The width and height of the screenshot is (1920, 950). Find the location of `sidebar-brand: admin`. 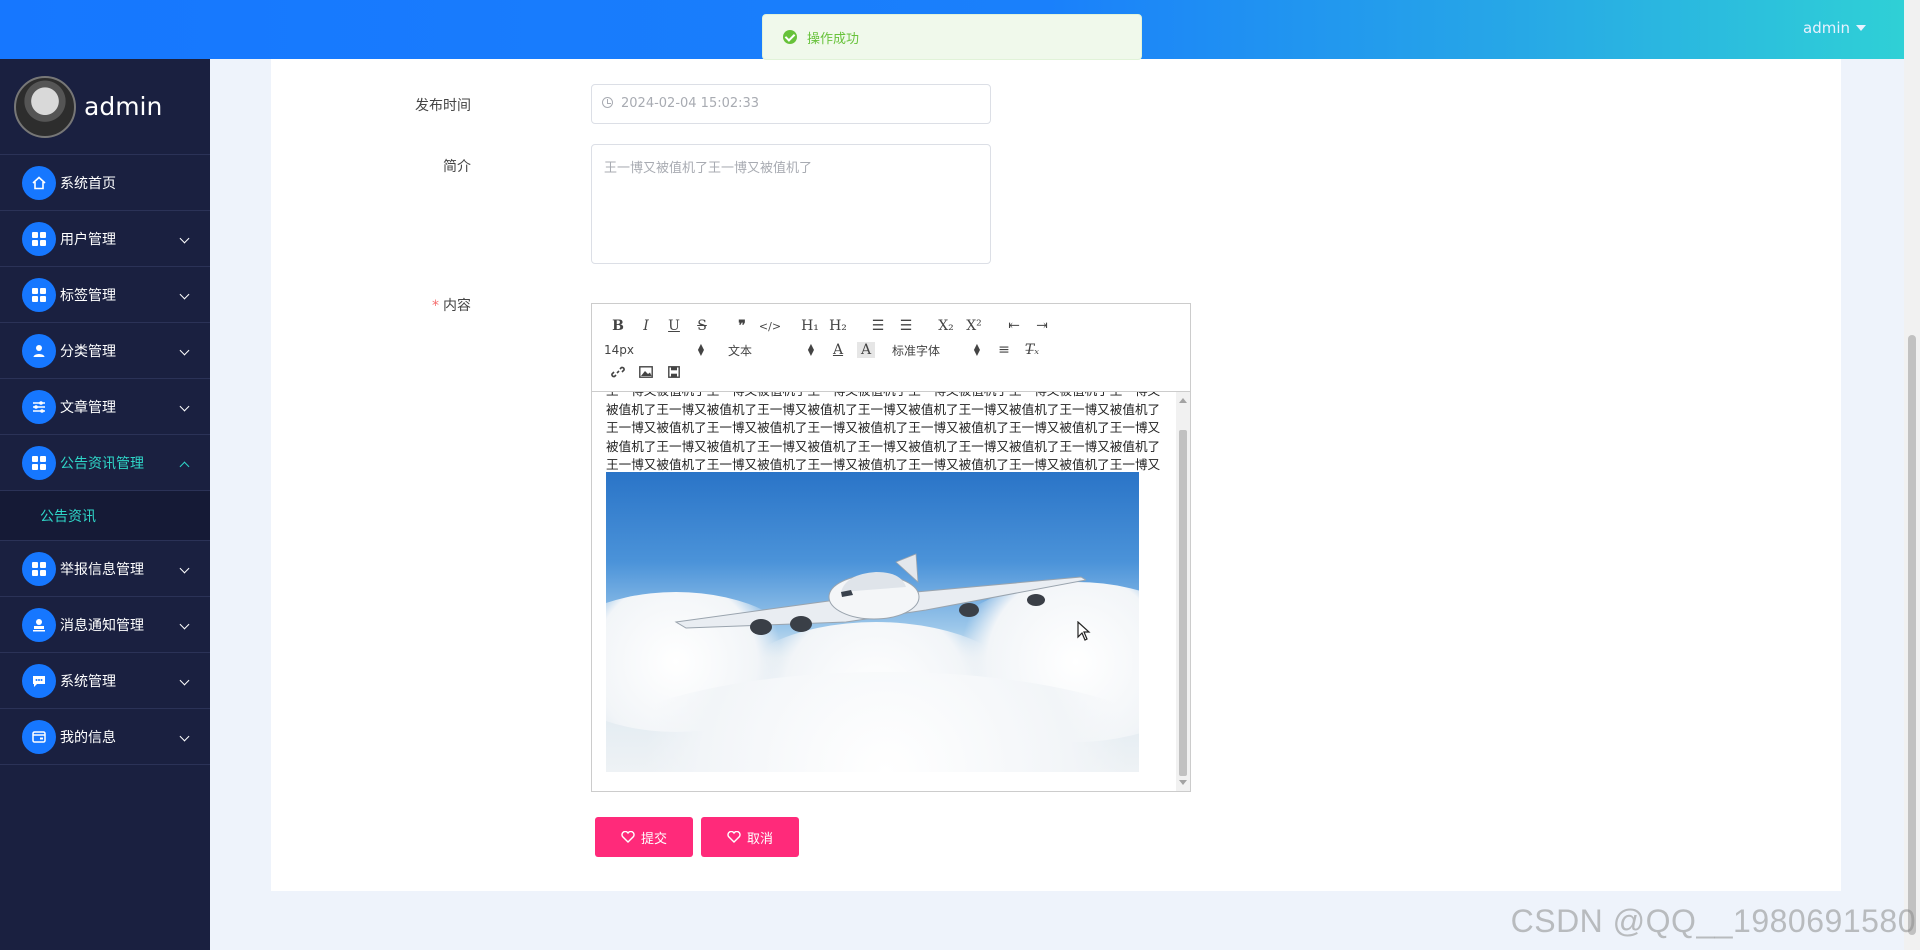

sidebar-brand: admin is located at coordinates (105, 107).